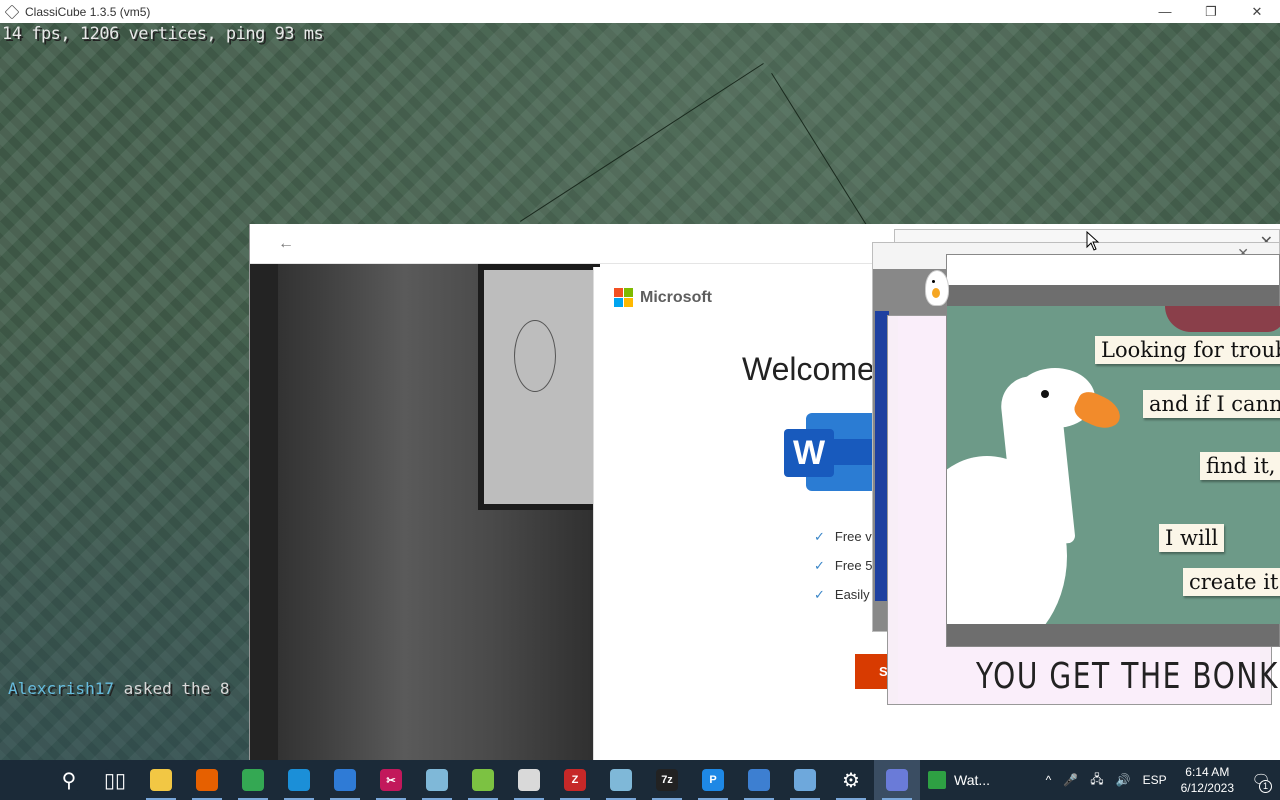  What do you see at coordinates (1231, 582) in the screenshot?
I see `meme-note: create it.` at bounding box center [1231, 582].